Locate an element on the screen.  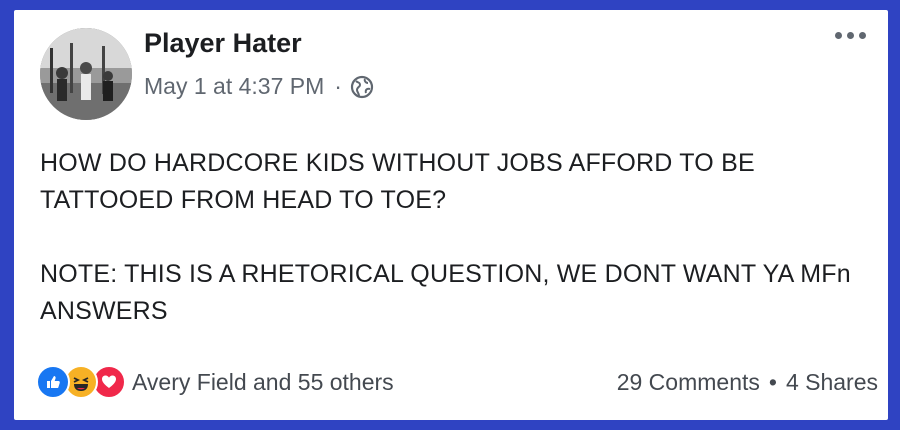
like-icon is located at coordinates (53, 382).